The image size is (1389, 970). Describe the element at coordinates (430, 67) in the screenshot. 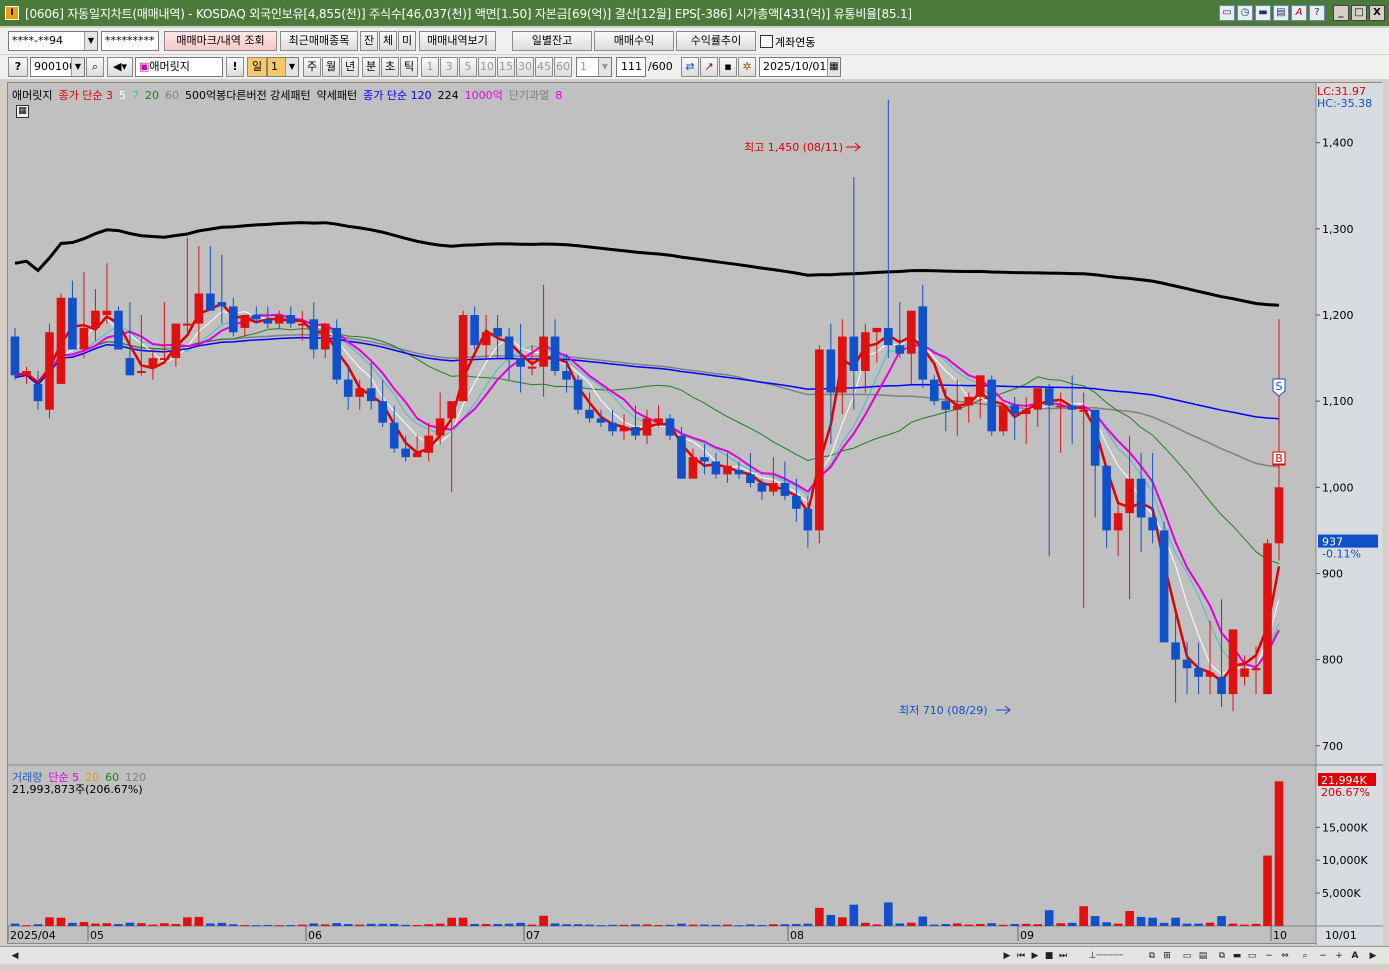

I see `interval-1-button: 1` at that location.